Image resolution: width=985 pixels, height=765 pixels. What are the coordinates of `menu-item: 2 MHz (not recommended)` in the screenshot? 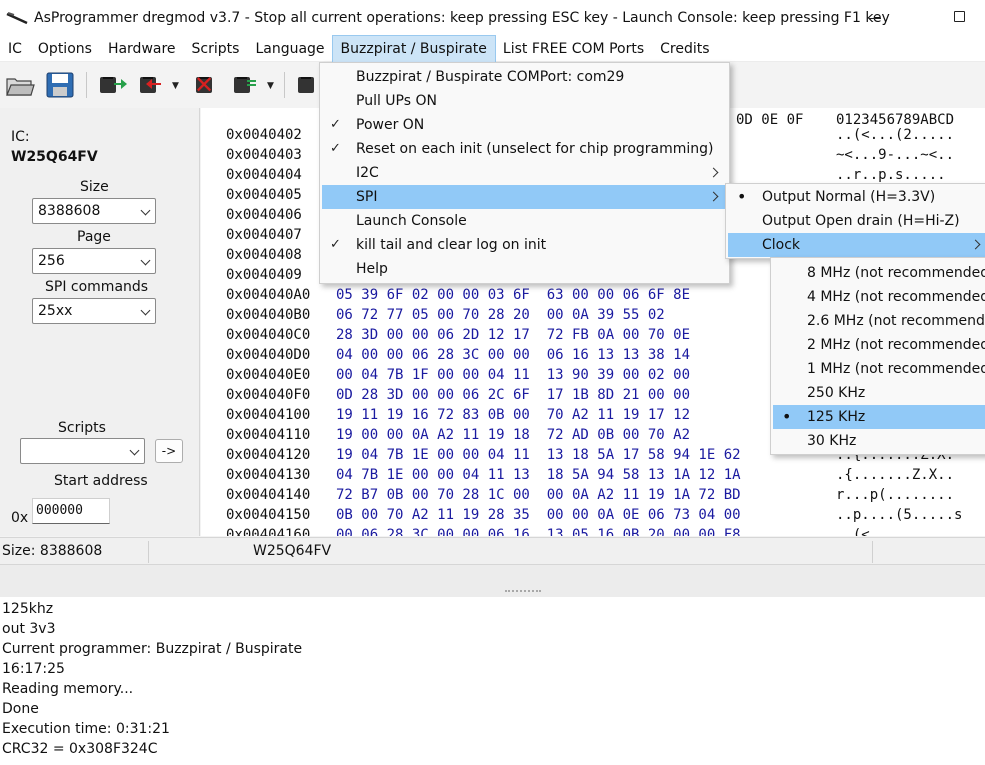 It's located at (879, 345).